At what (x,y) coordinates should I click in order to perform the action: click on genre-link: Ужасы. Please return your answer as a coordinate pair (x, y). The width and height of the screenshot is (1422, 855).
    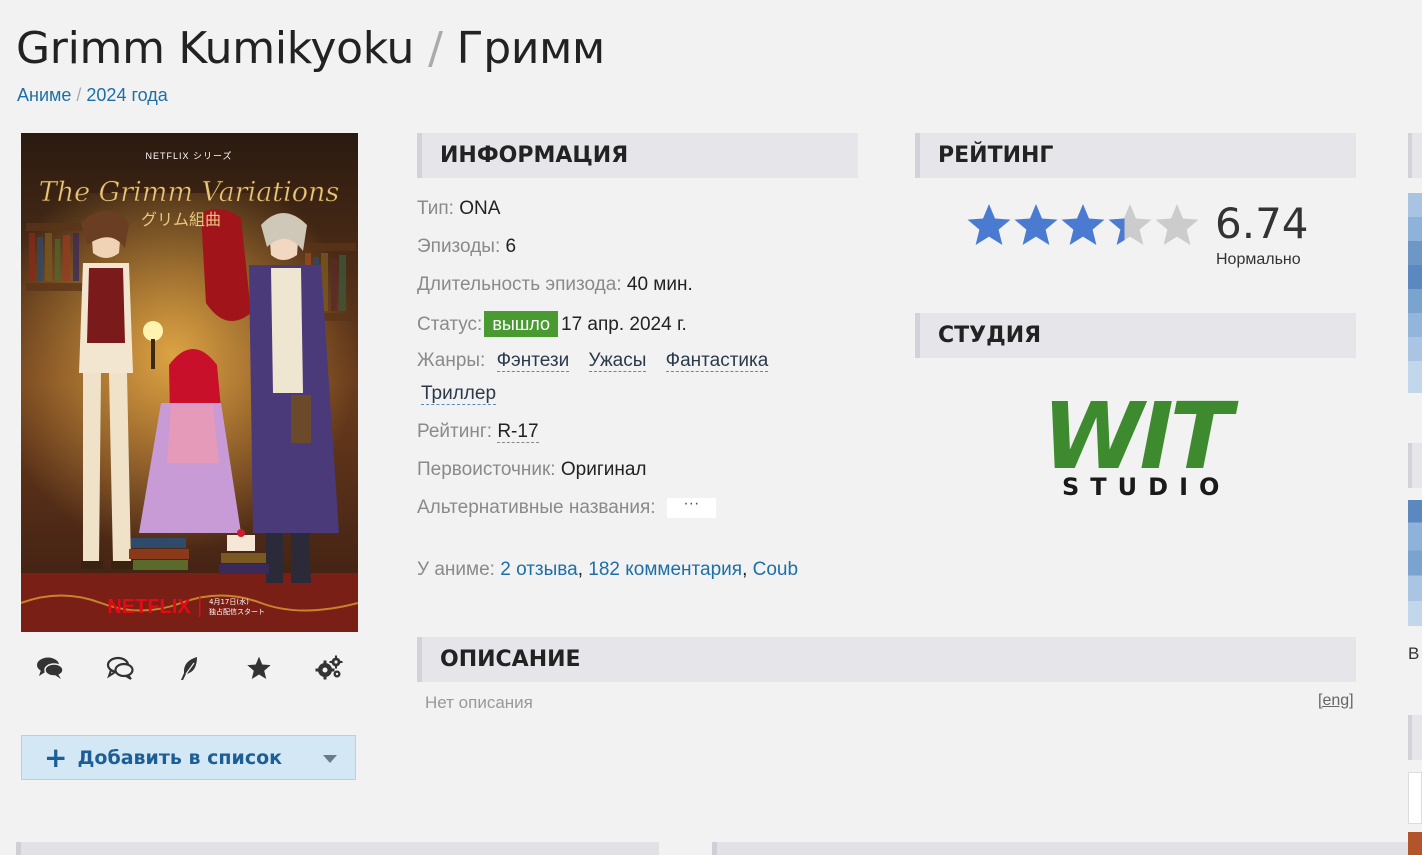
    Looking at the image, I should click on (617, 361).